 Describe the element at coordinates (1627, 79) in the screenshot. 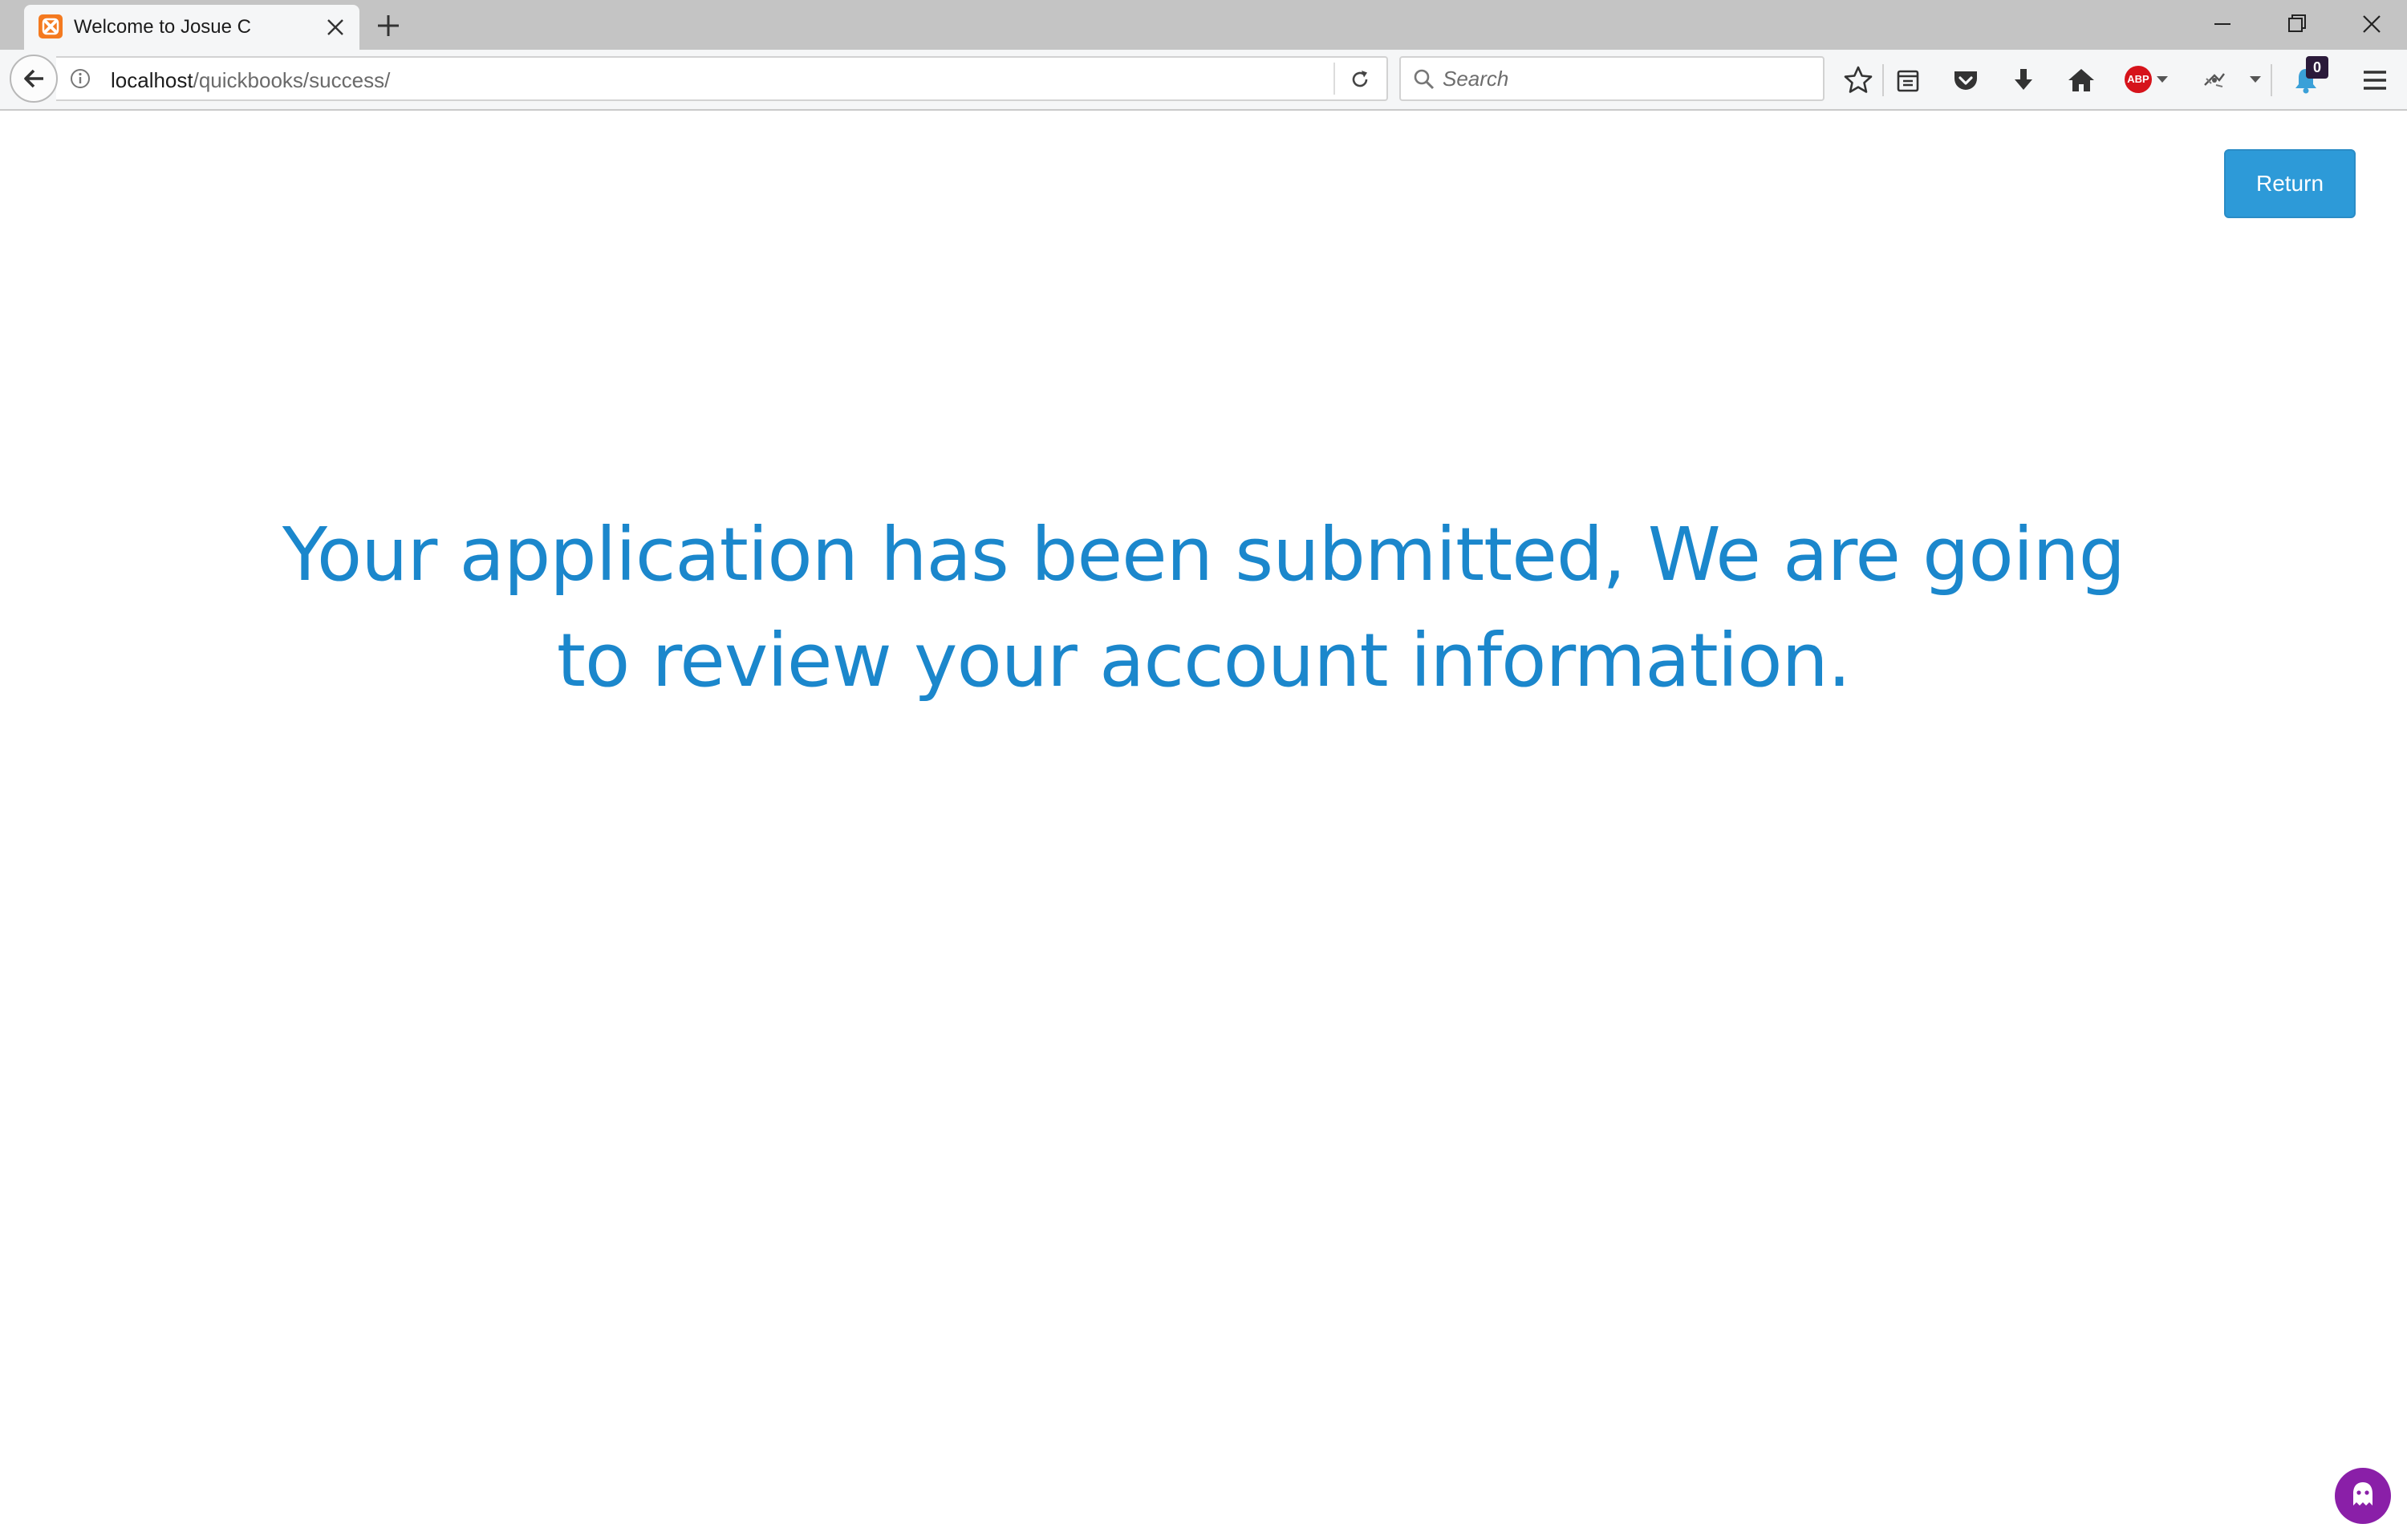

I see `search-input` at that location.